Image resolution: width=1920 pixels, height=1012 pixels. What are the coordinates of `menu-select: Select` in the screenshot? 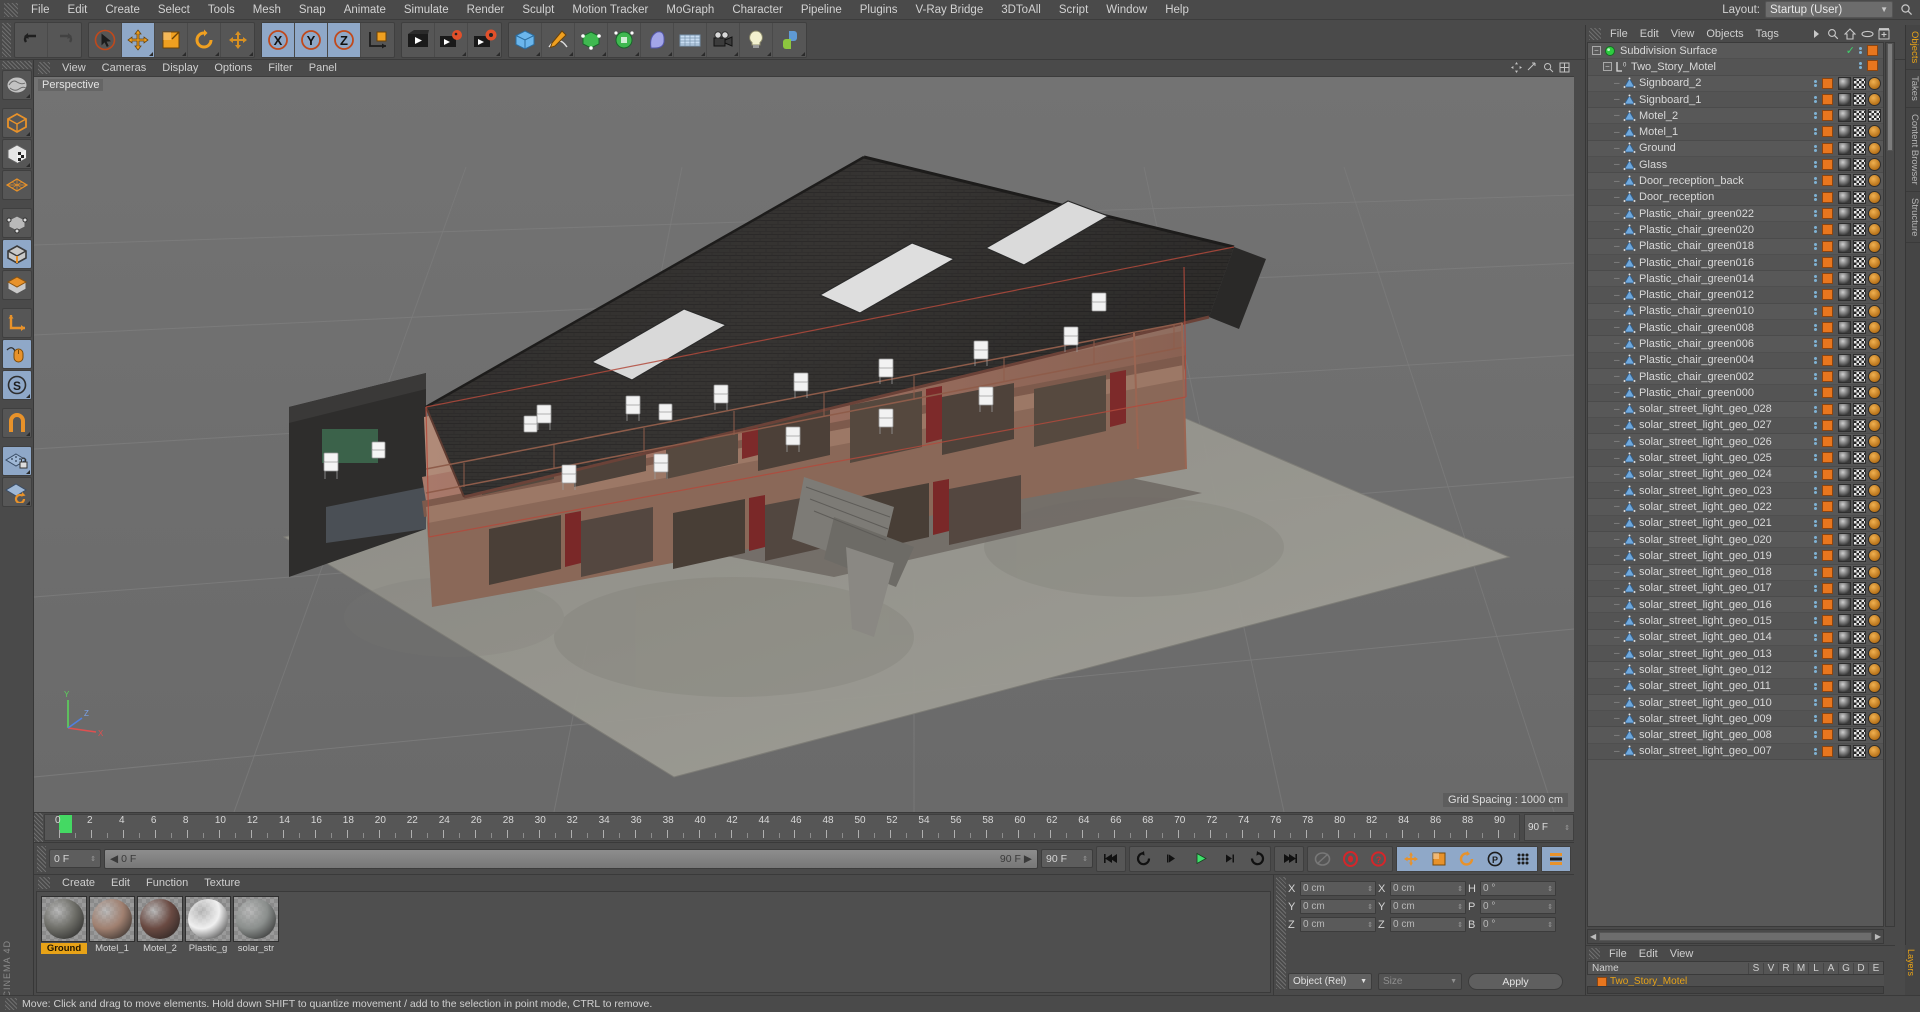 It's located at (174, 10).